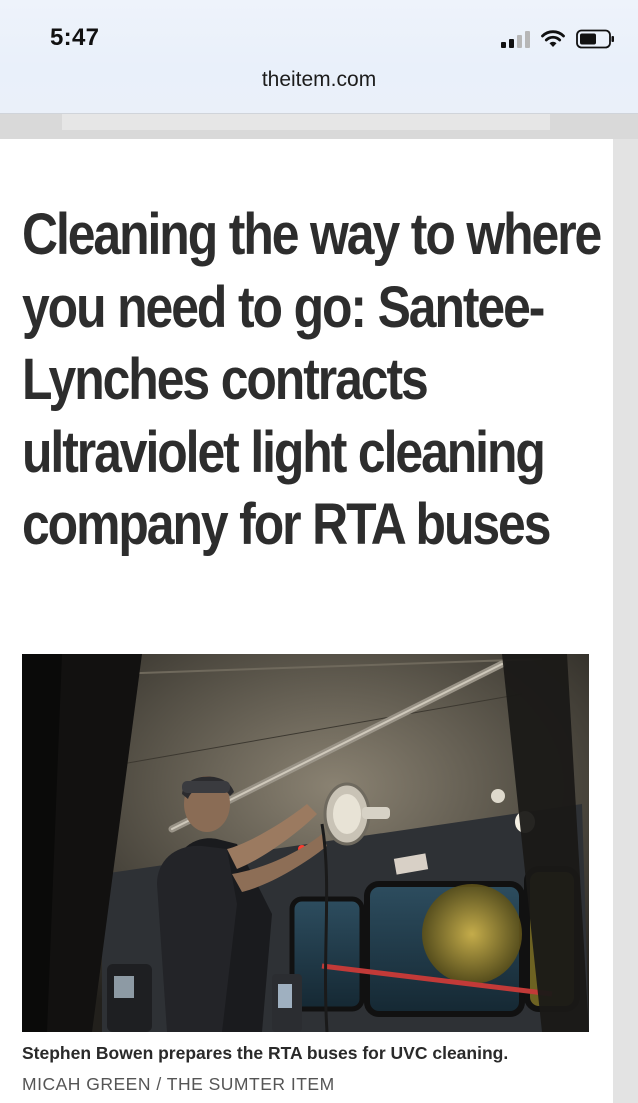  Describe the element at coordinates (515, 39) in the screenshot. I see `cellular-signal-icon` at that location.